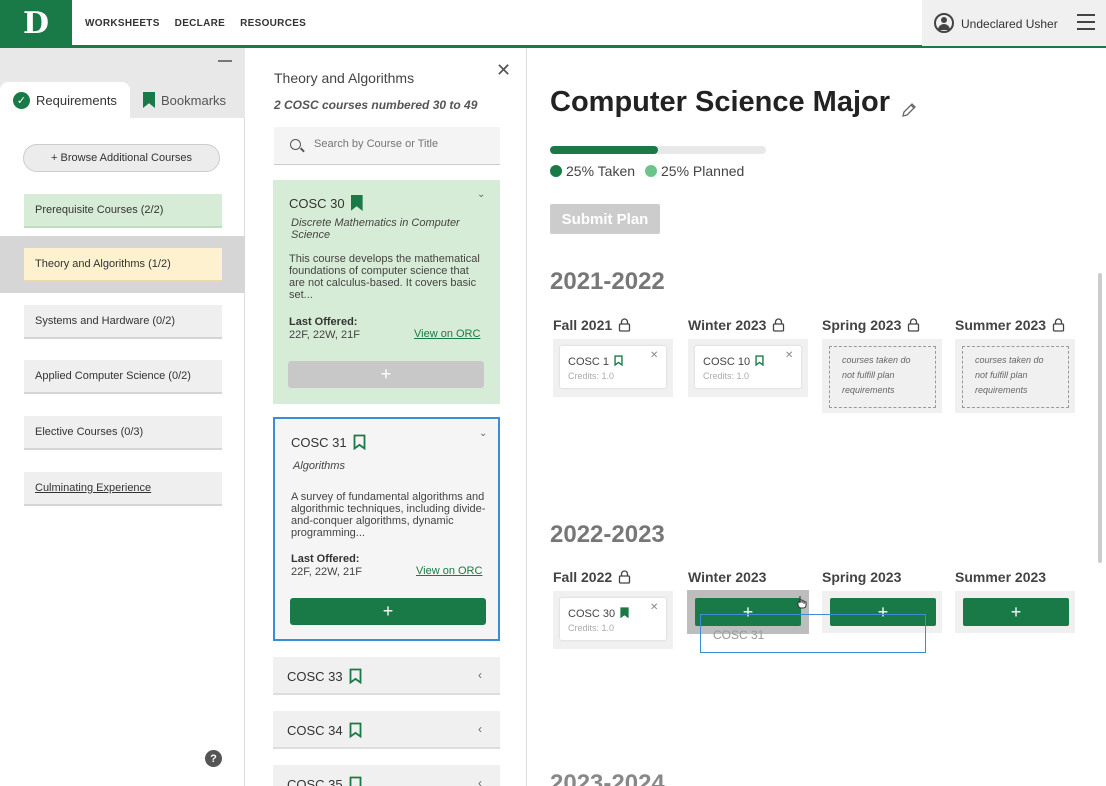 This screenshot has height=786, width=1106. What do you see at coordinates (319, 466) in the screenshot?
I see `course-name: Algorithms` at bounding box center [319, 466].